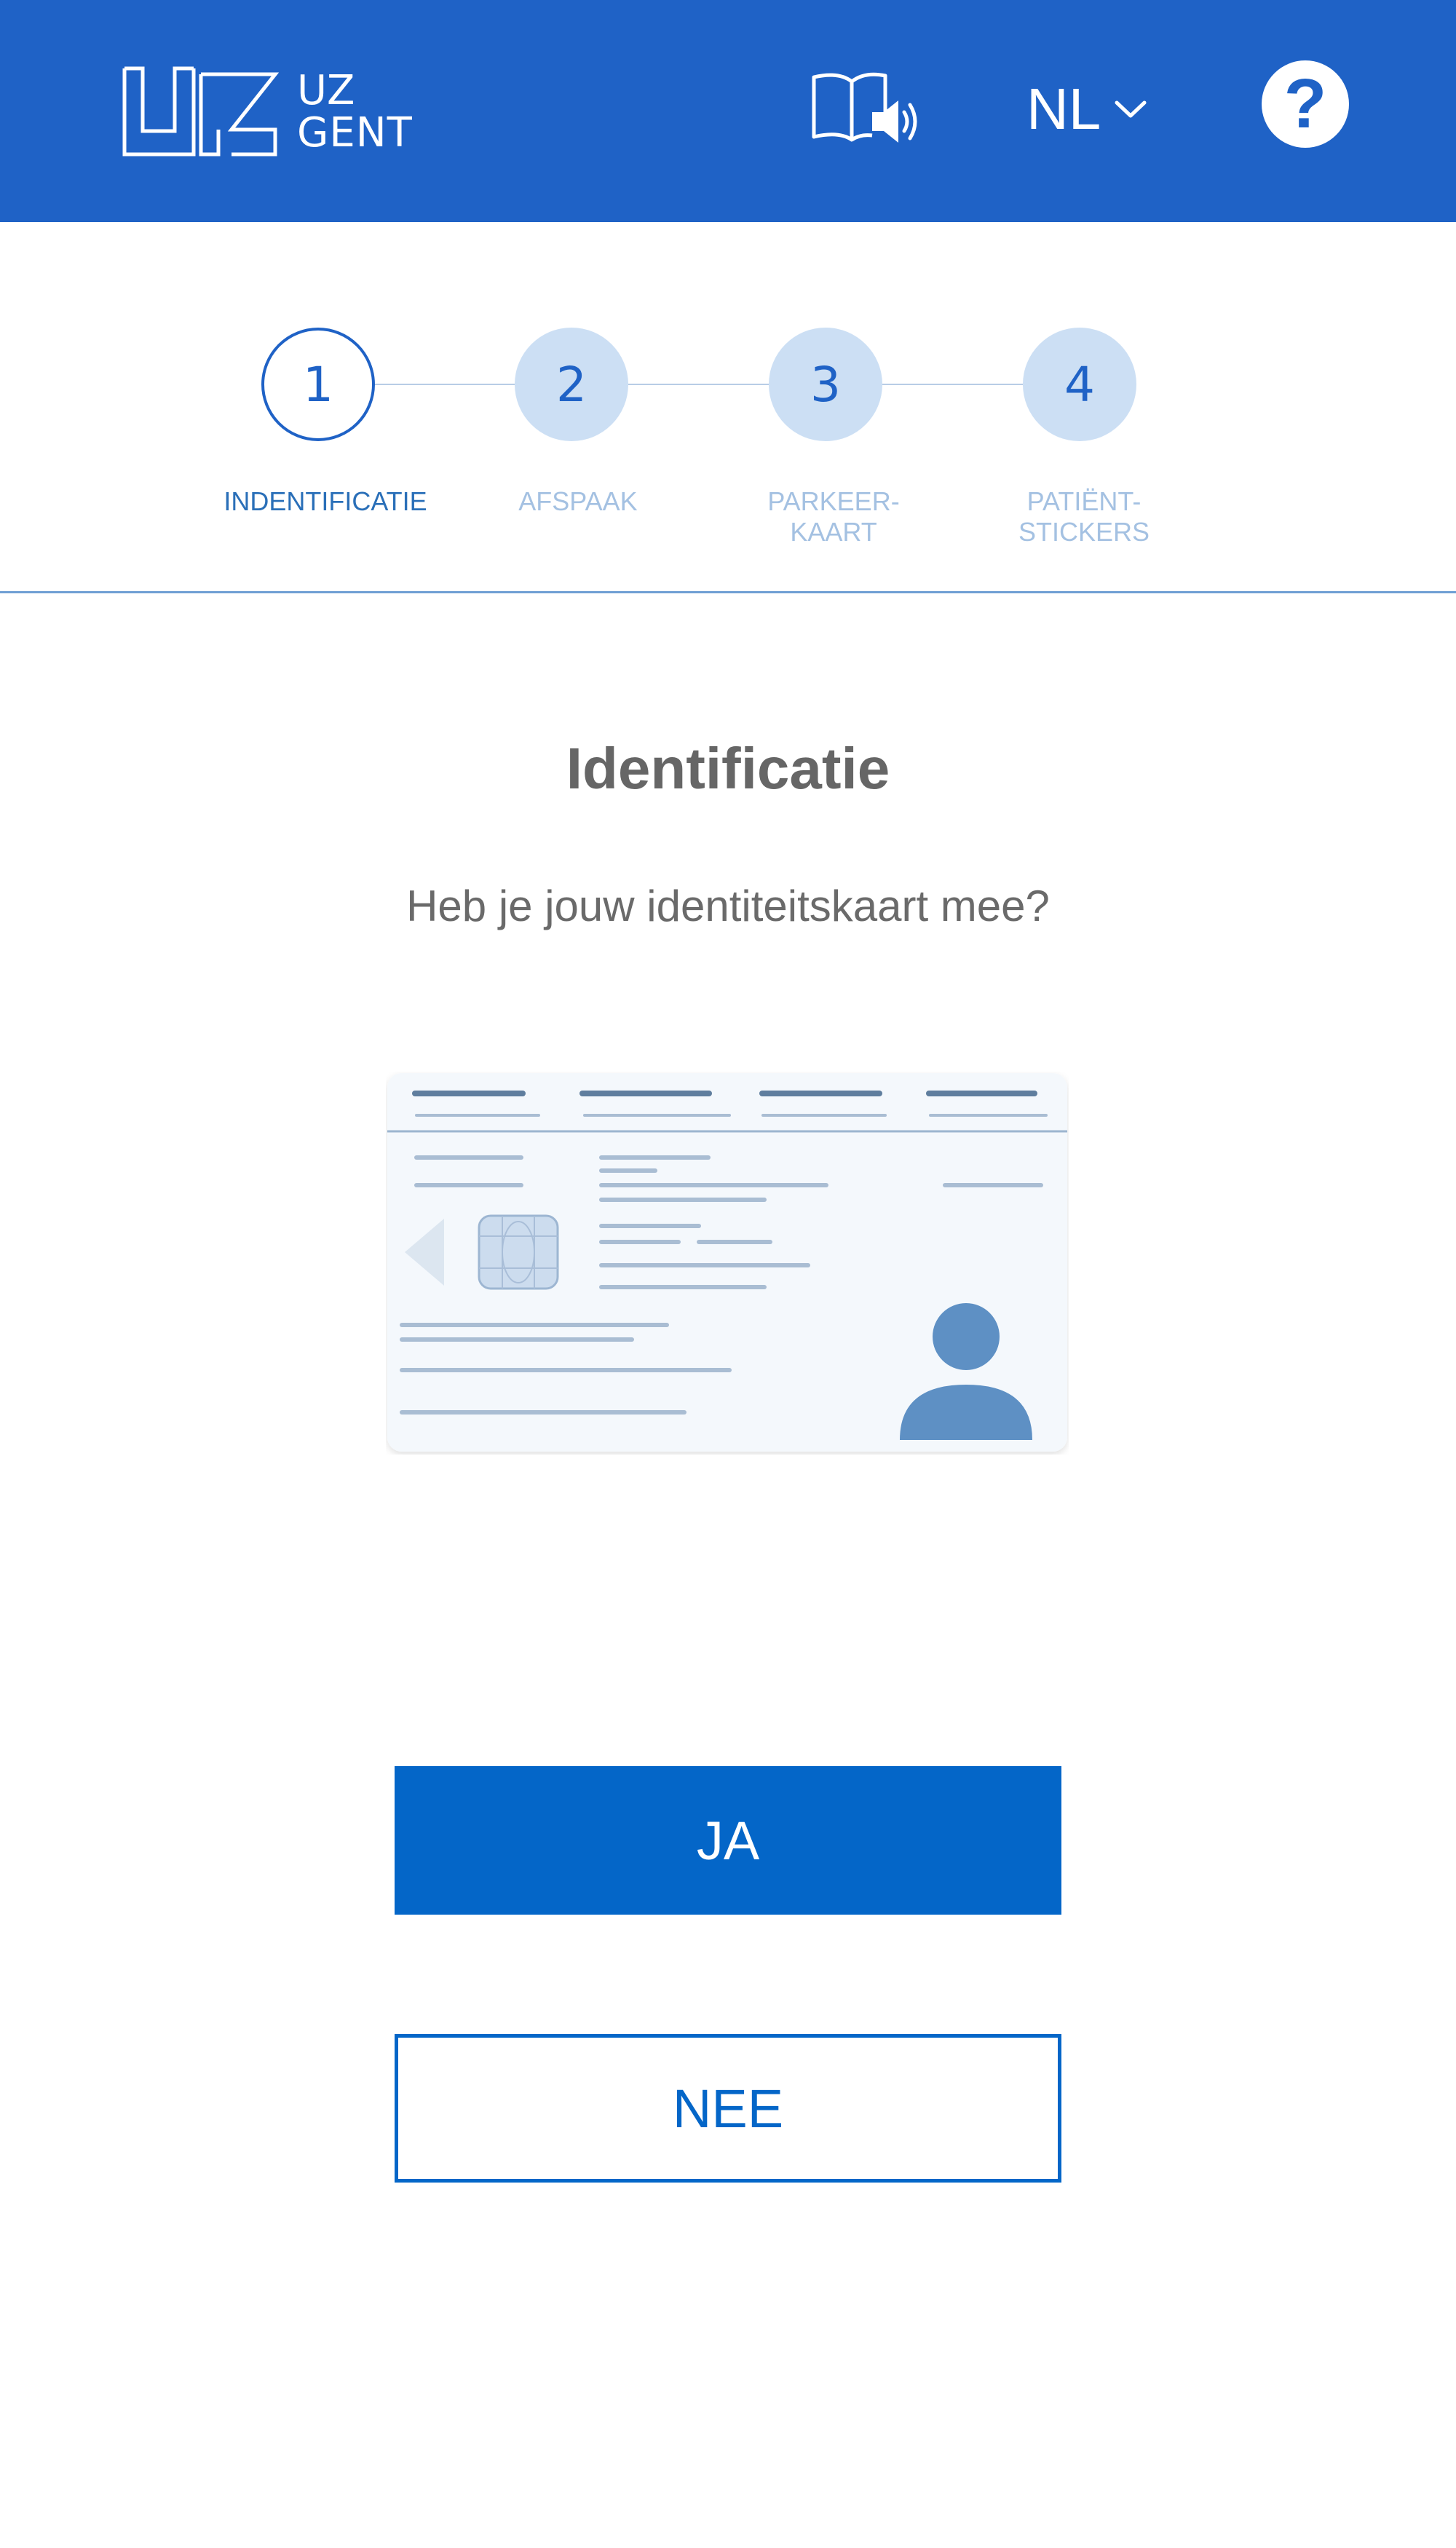 Image resolution: width=1456 pixels, height=2548 pixels. What do you see at coordinates (578, 501) in the screenshot?
I see `step-2-label: AFSPAAK` at bounding box center [578, 501].